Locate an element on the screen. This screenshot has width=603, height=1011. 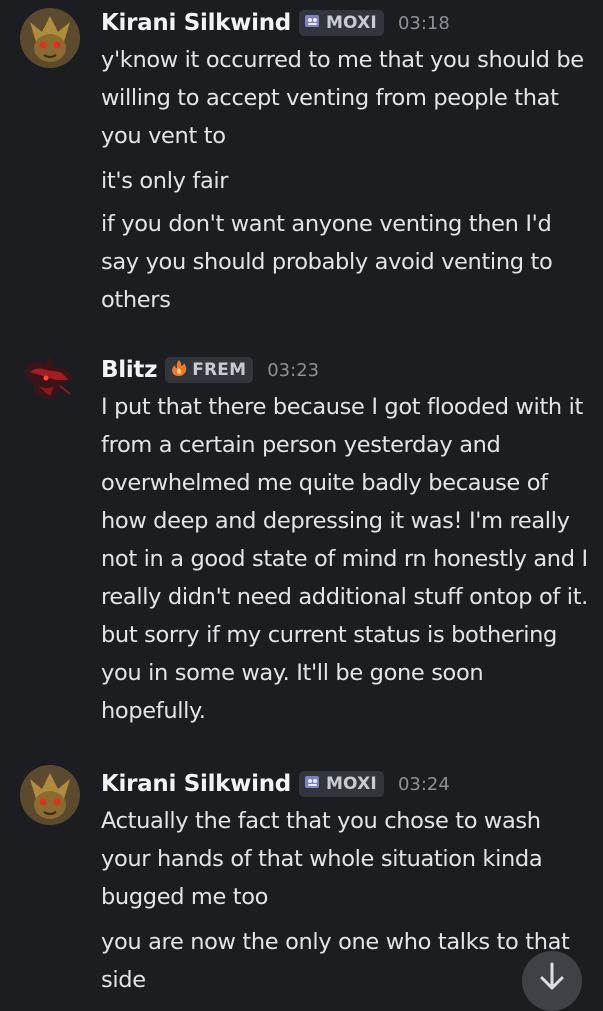
message-header: Kirani Silkwind MOXI 03:18 is located at coordinates (275, 23).